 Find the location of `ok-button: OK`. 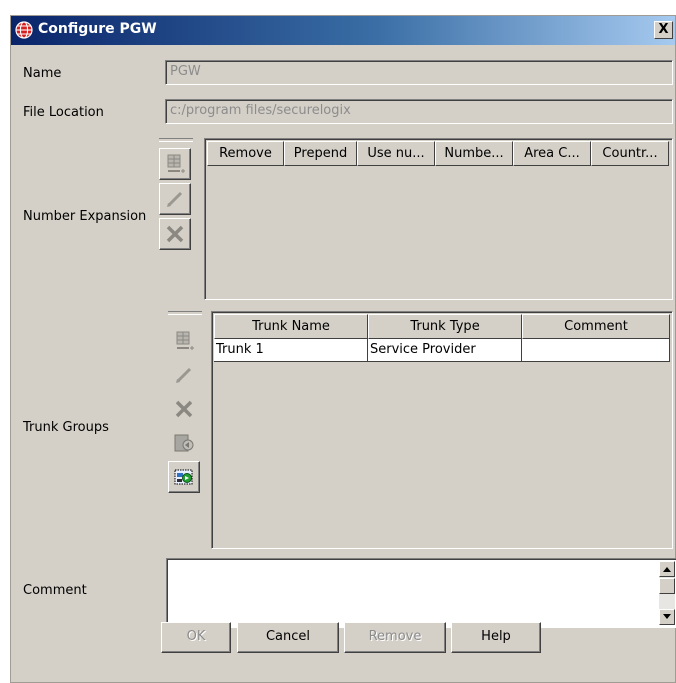

ok-button: OK is located at coordinates (196, 637).